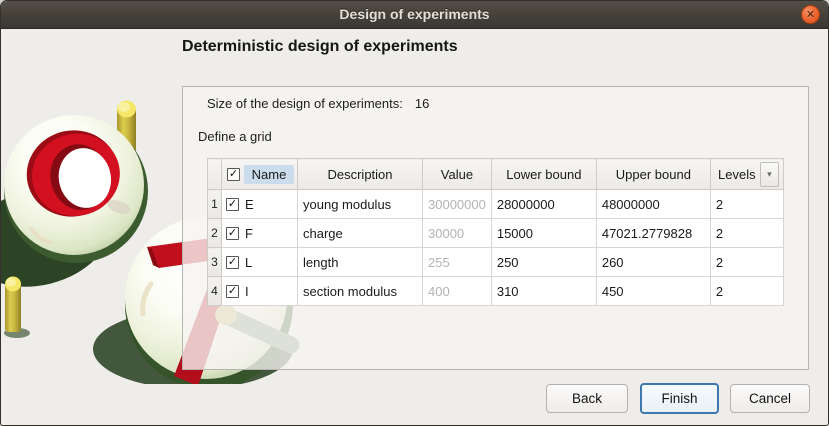  Describe the element at coordinates (360, 233) in the screenshot. I see `variable-description: charge` at that location.